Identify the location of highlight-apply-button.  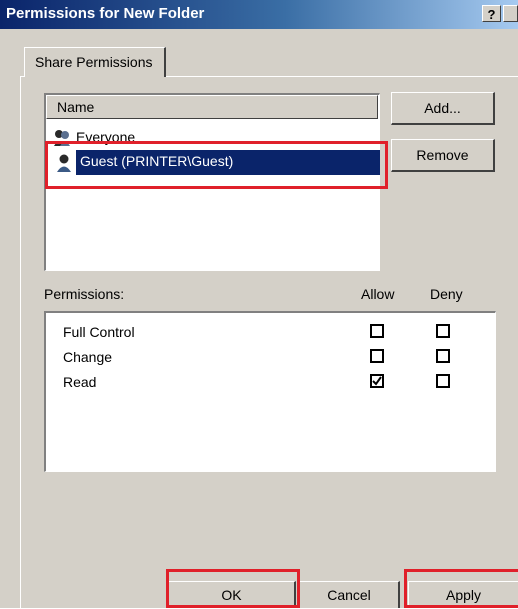
(461, 588).